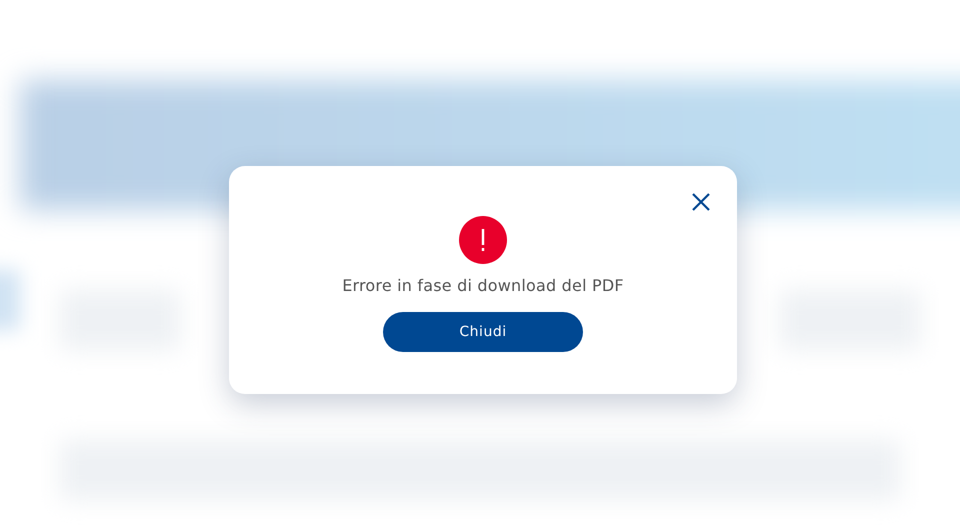  Describe the element at coordinates (483, 240) in the screenshot. I see `alert-icon` at that location.